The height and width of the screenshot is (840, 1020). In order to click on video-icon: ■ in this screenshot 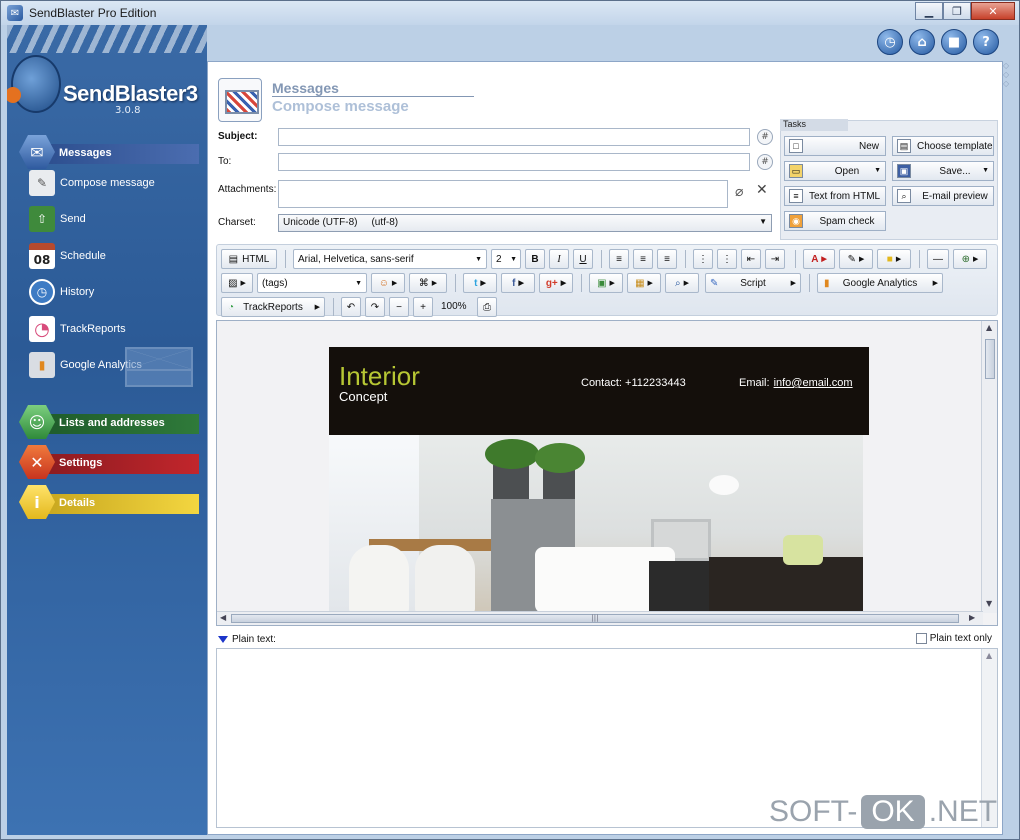, I will do `click(954, 42)`.